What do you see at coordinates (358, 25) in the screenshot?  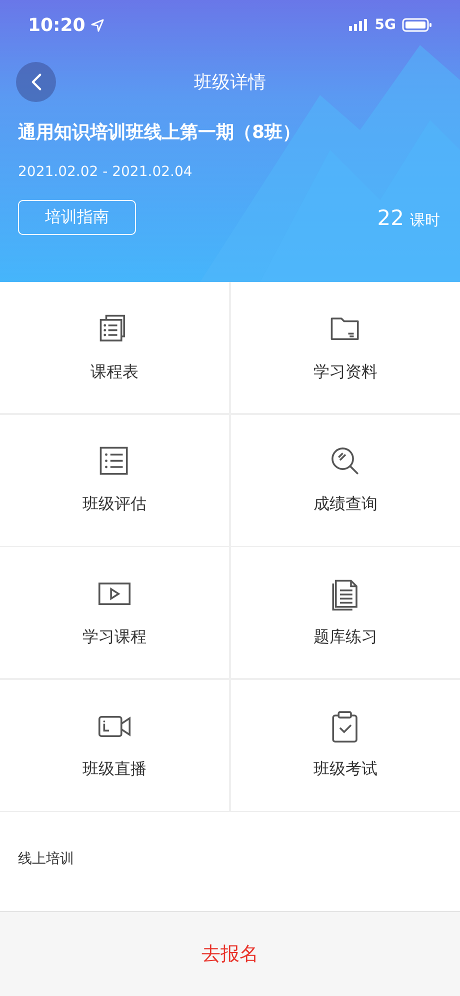 I see `signal-icon` at bounding box center [358, 25].